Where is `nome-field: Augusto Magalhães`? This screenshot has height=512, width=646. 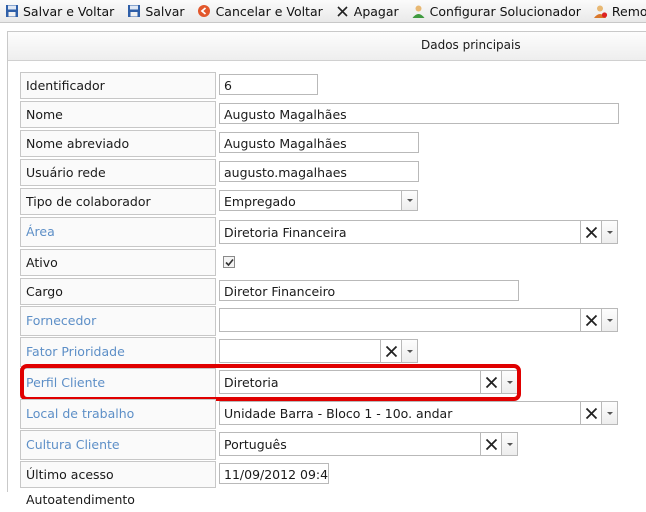
nome-field: Augusto Magalhães is located at coordinates (419, 113).